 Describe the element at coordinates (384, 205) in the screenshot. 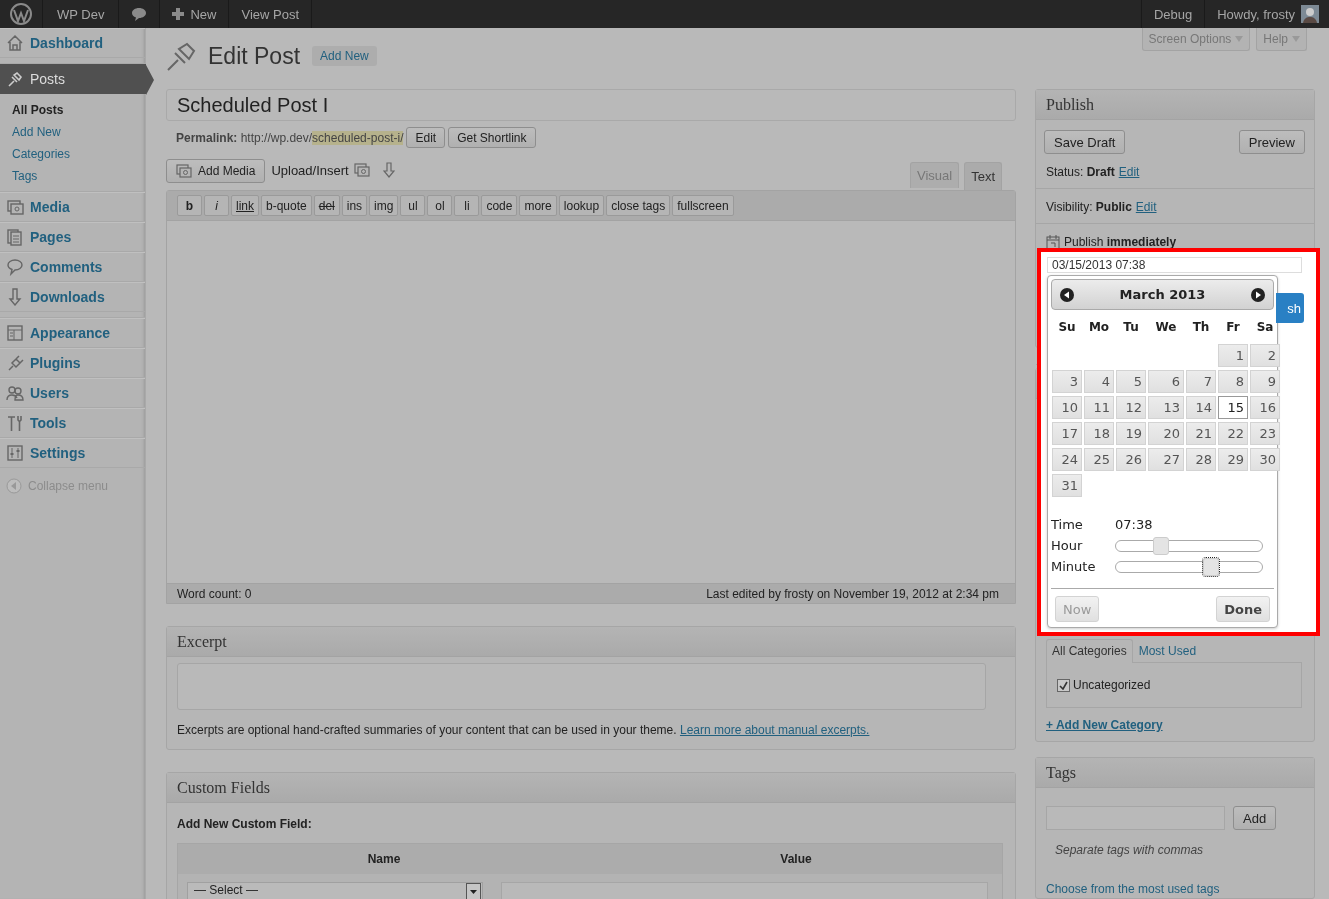

I see `quicktag-button: img` at that location.